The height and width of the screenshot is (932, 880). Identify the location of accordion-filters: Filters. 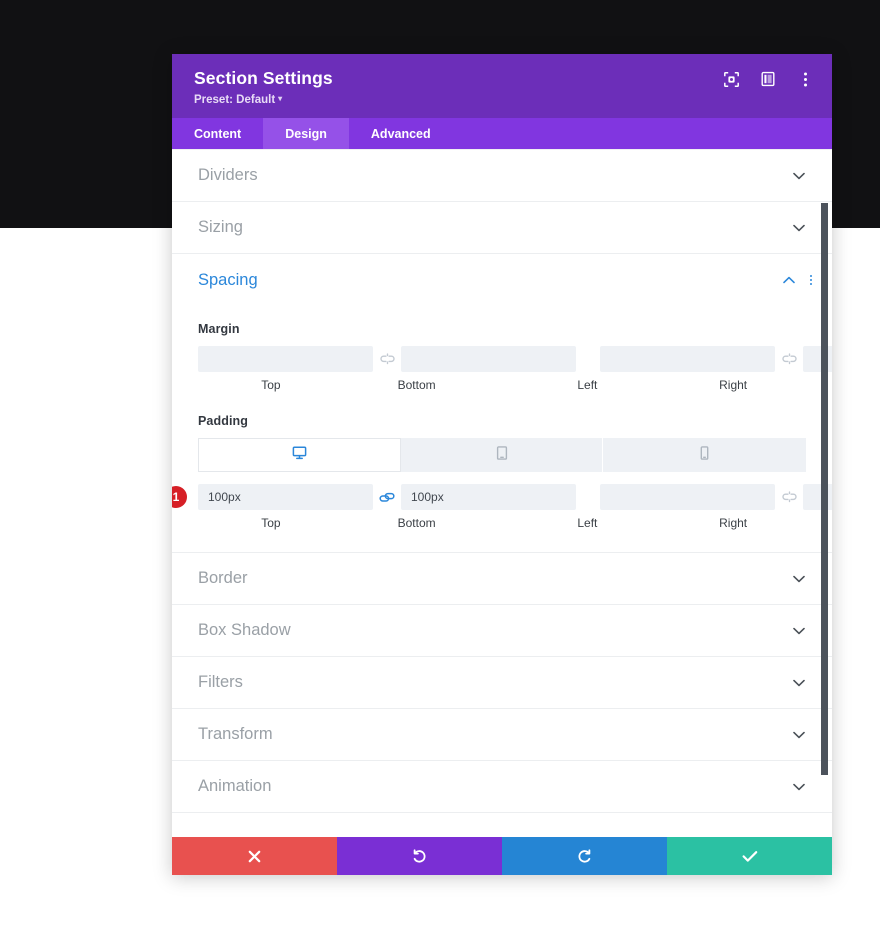
(502, 683).